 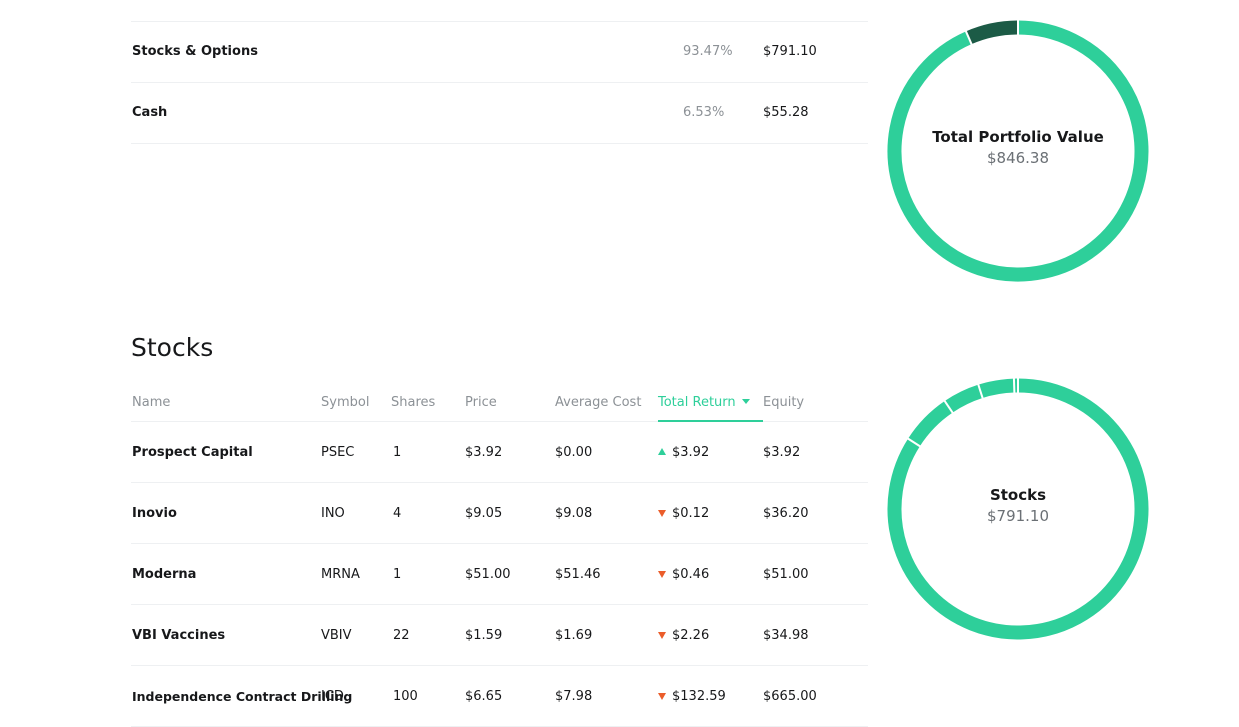 What do you see at coordinates (930, 424) in the screenshot?
I see `donut-segment-moderna` at bounding box center [930, 424].